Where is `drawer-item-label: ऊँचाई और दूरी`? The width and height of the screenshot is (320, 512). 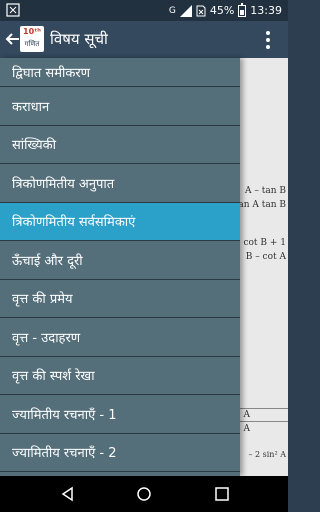
drawer-item-label: ऊँचाई और दूरी is located at coordinates (47, 261).